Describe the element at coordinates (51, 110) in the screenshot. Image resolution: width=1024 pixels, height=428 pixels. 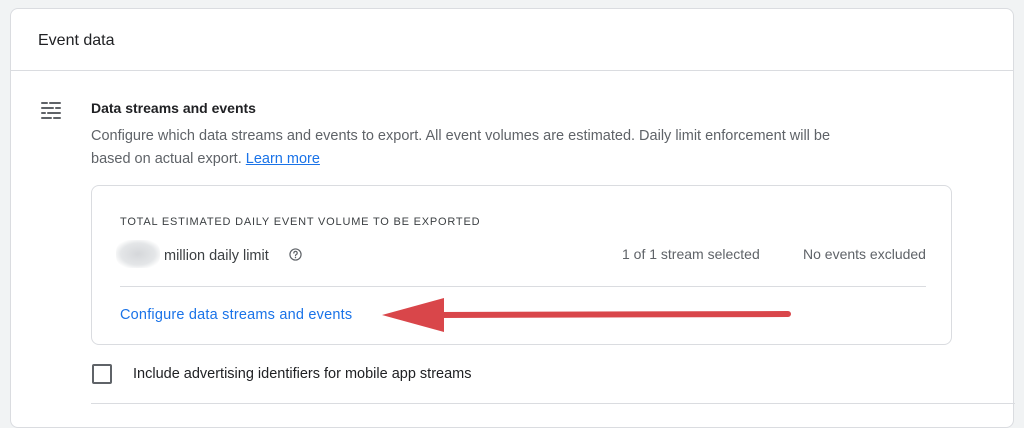
I see `data-streams-icon` at that location.